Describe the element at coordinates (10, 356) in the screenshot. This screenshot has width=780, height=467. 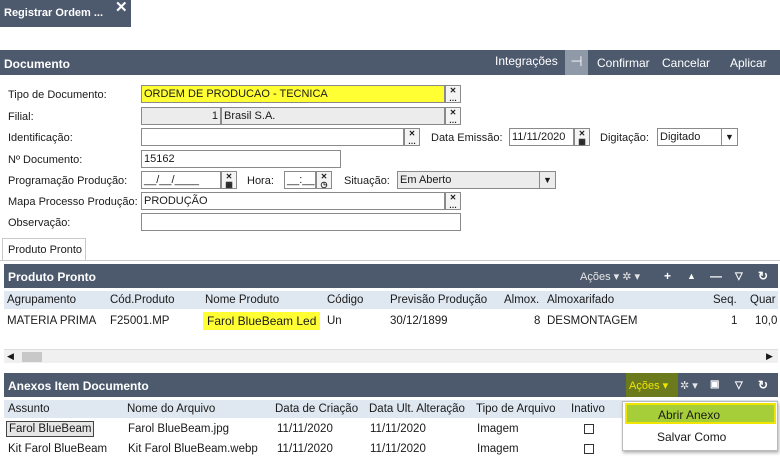
I see `scroll-left-icon: ◀` at that location.